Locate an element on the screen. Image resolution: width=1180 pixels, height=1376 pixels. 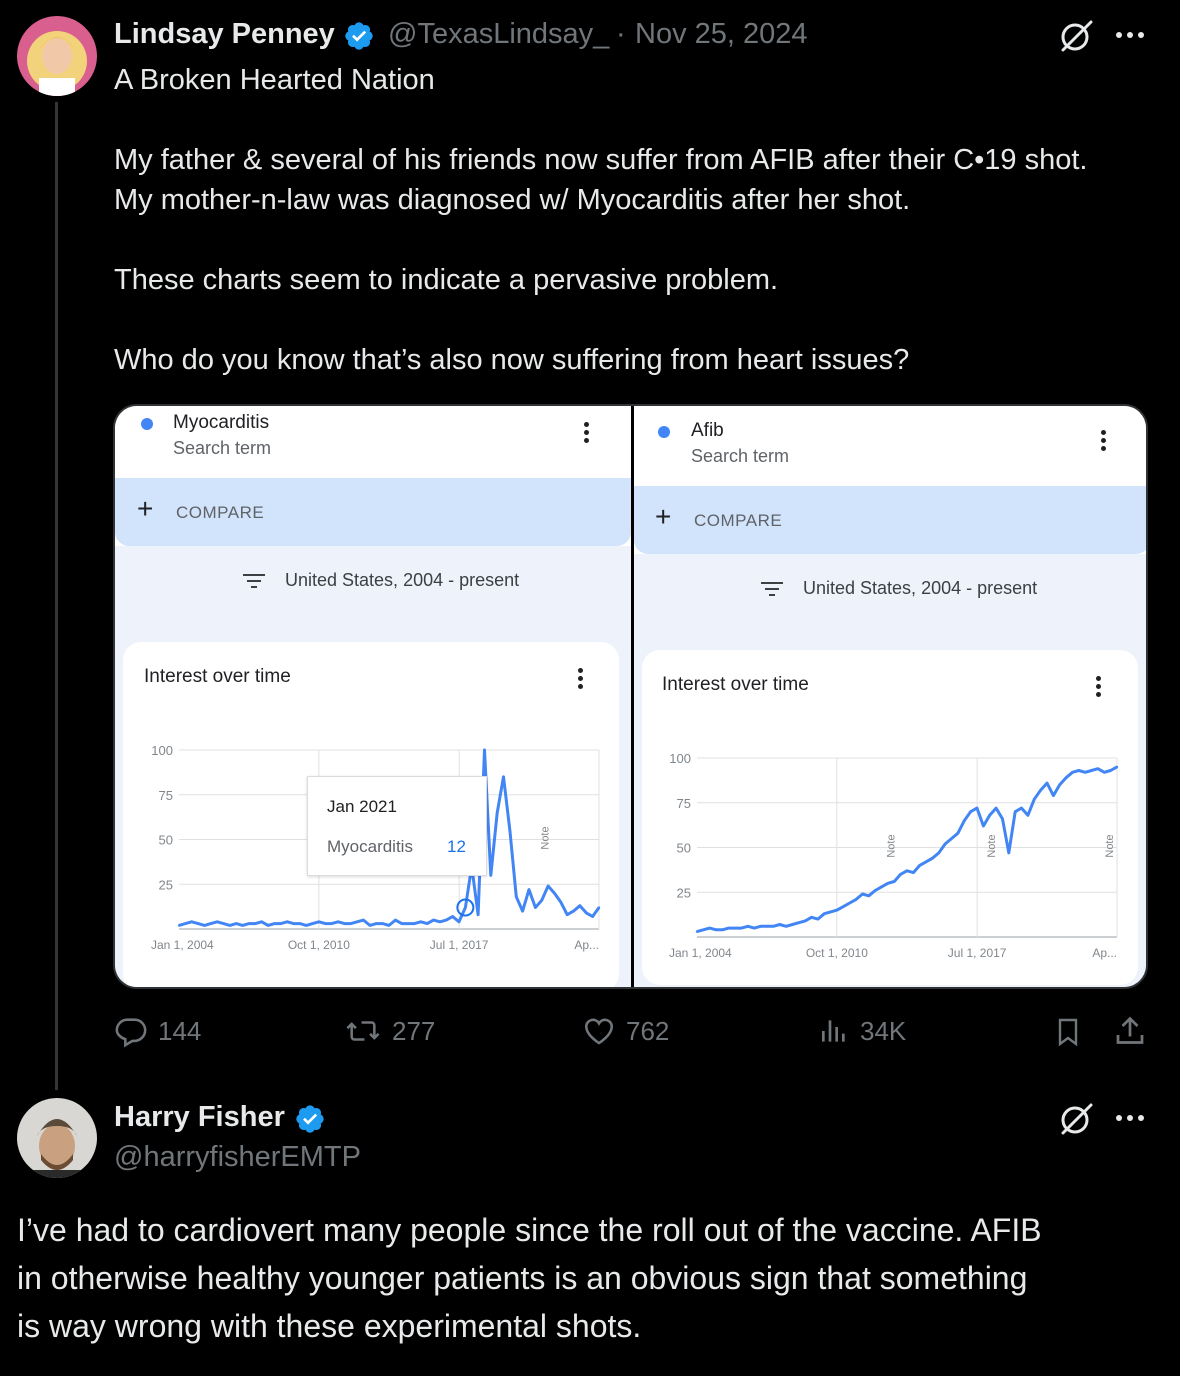
avatar-lindsay is located at coordinates (57, 56).